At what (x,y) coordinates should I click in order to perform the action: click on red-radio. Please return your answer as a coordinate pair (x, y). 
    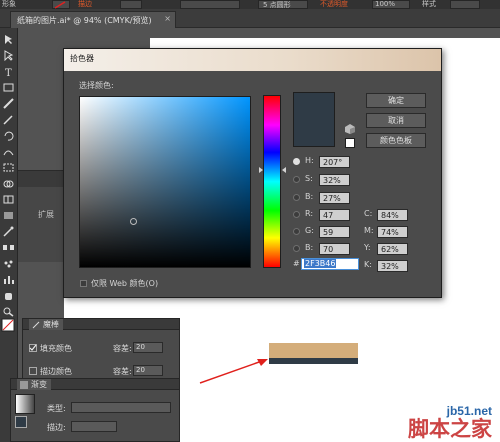
    Looking at the image, I should click on (296, 214).